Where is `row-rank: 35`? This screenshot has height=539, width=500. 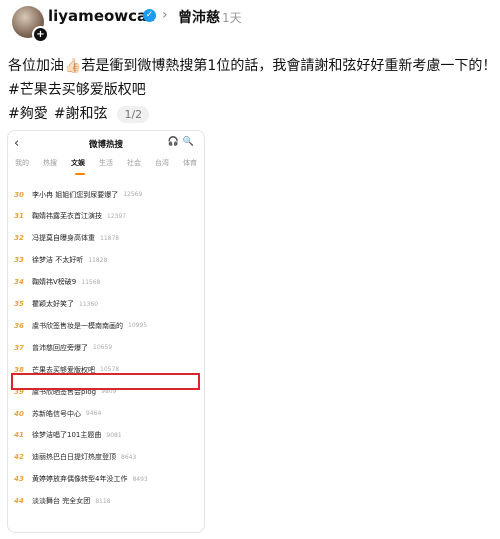
row-rank: 35 is located at coordinates (19, 304).